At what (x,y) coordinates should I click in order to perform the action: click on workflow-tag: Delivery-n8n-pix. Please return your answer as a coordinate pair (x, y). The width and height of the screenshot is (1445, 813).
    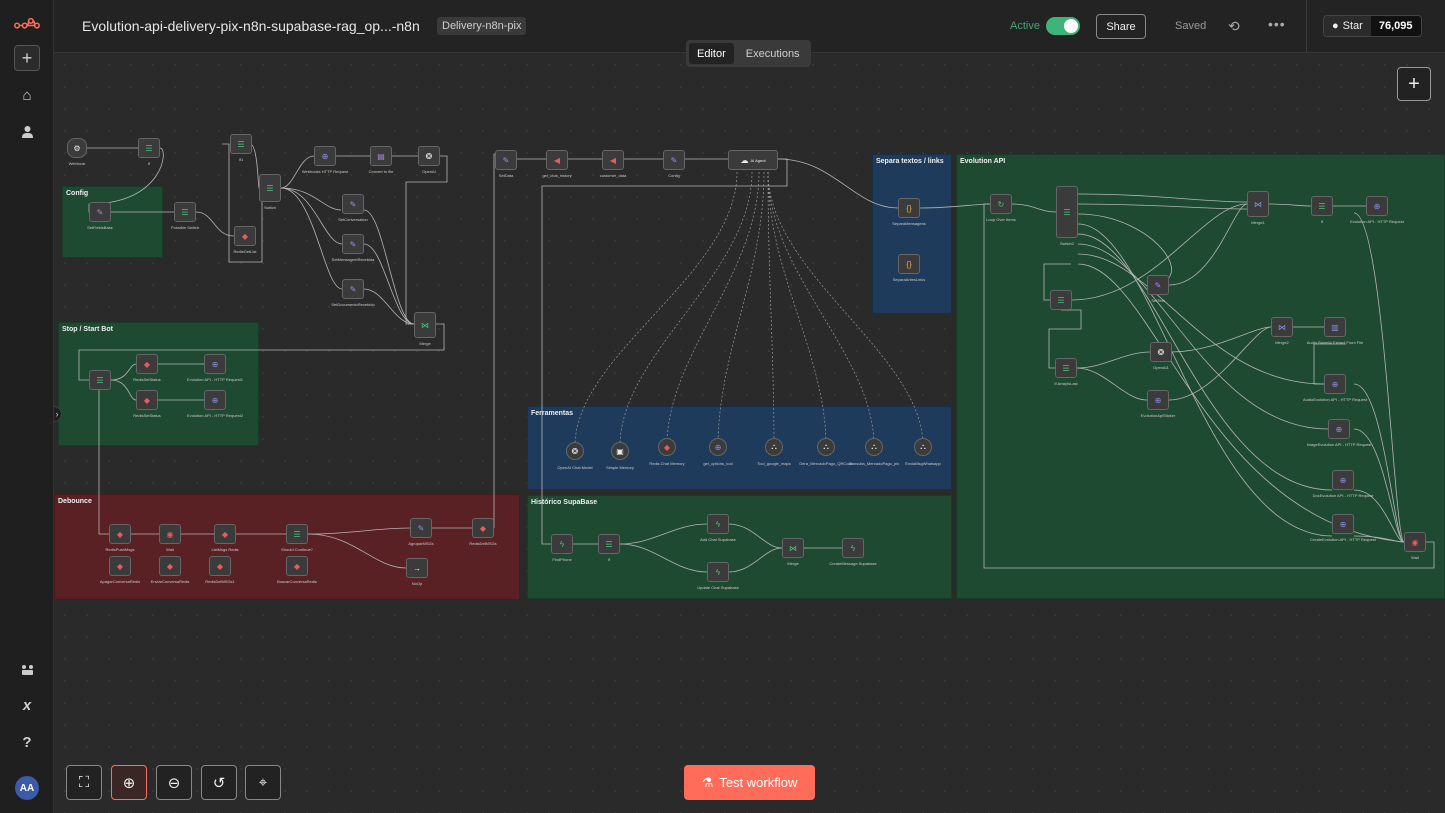
    Looking at the image, I should click on (482, 26).